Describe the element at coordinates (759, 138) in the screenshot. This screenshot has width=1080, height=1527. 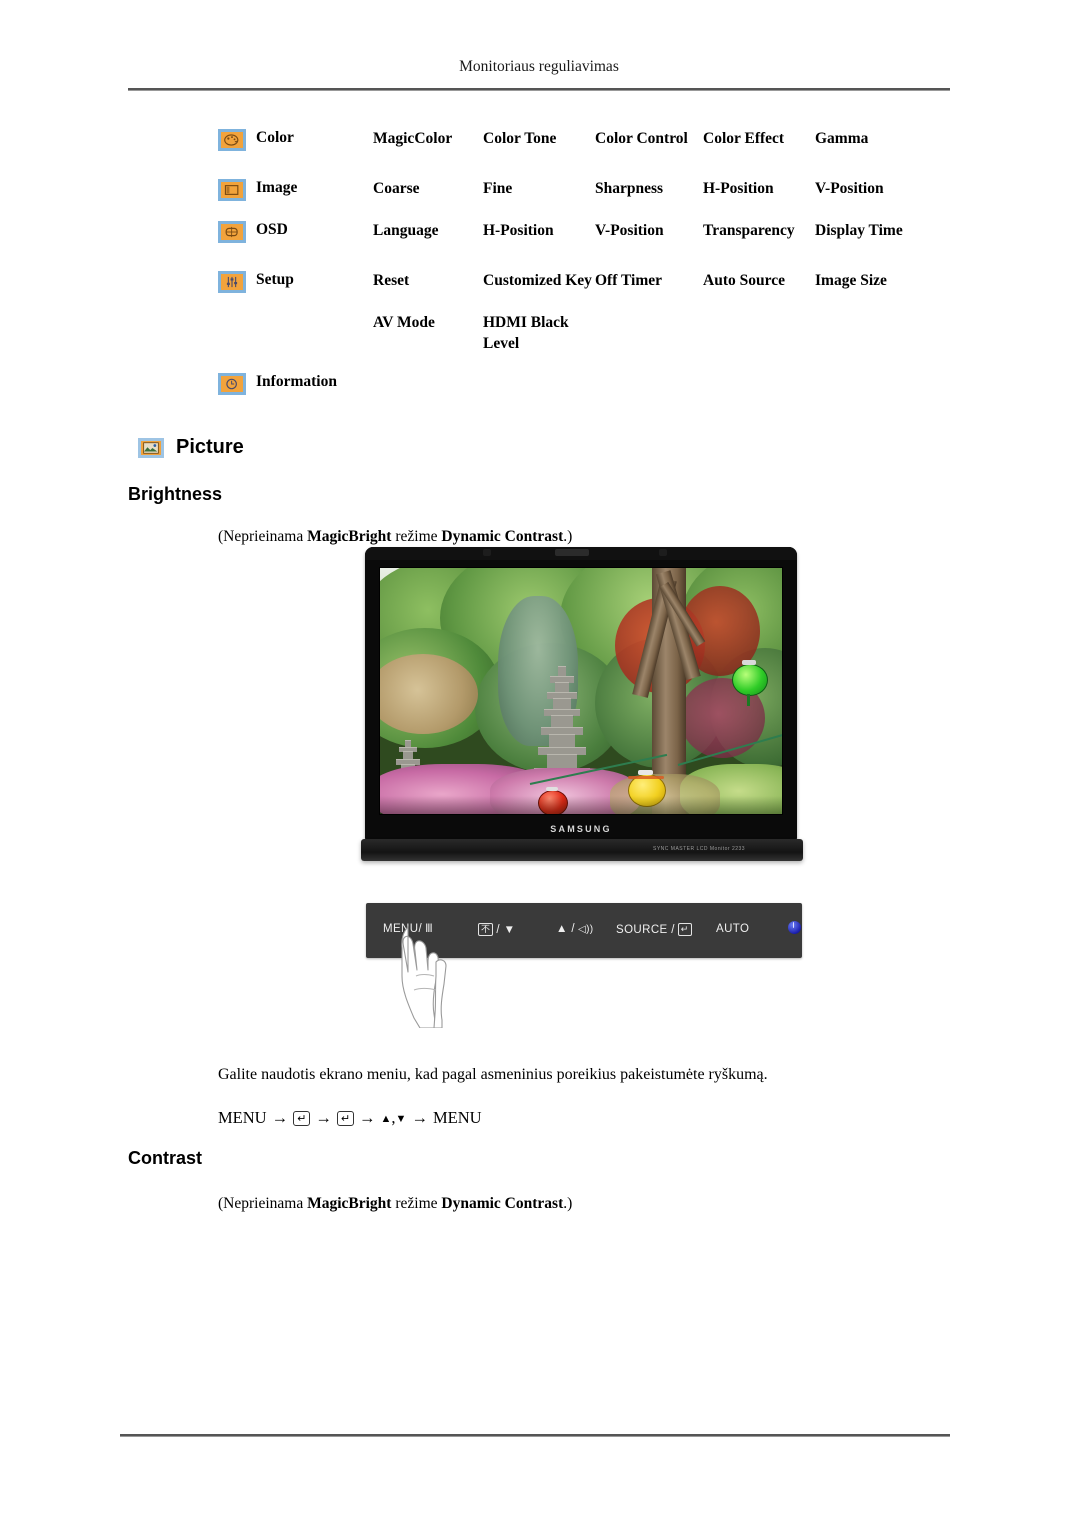
I see `menu-item: Color Effect` at that location.